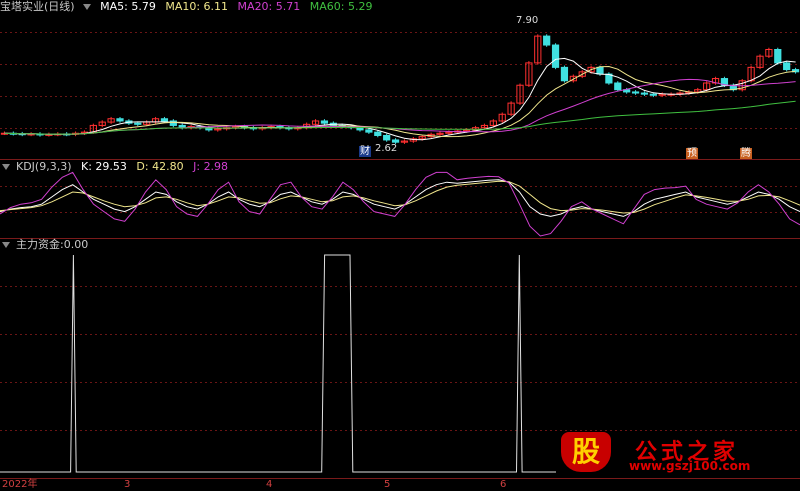 Image resolution: width=800 pixels, height=491 pixels. I want to click on ma10-label: MA10: 6.11, so click(196, 6).